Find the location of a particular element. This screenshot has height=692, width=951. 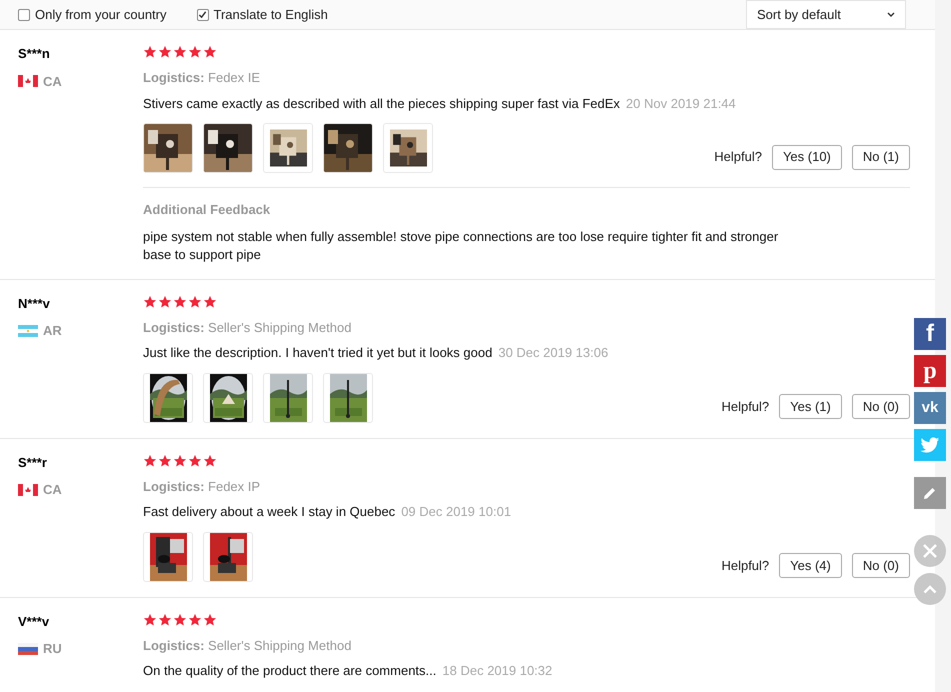

reviewer-name: N***v is located at coordinates (34, 303).